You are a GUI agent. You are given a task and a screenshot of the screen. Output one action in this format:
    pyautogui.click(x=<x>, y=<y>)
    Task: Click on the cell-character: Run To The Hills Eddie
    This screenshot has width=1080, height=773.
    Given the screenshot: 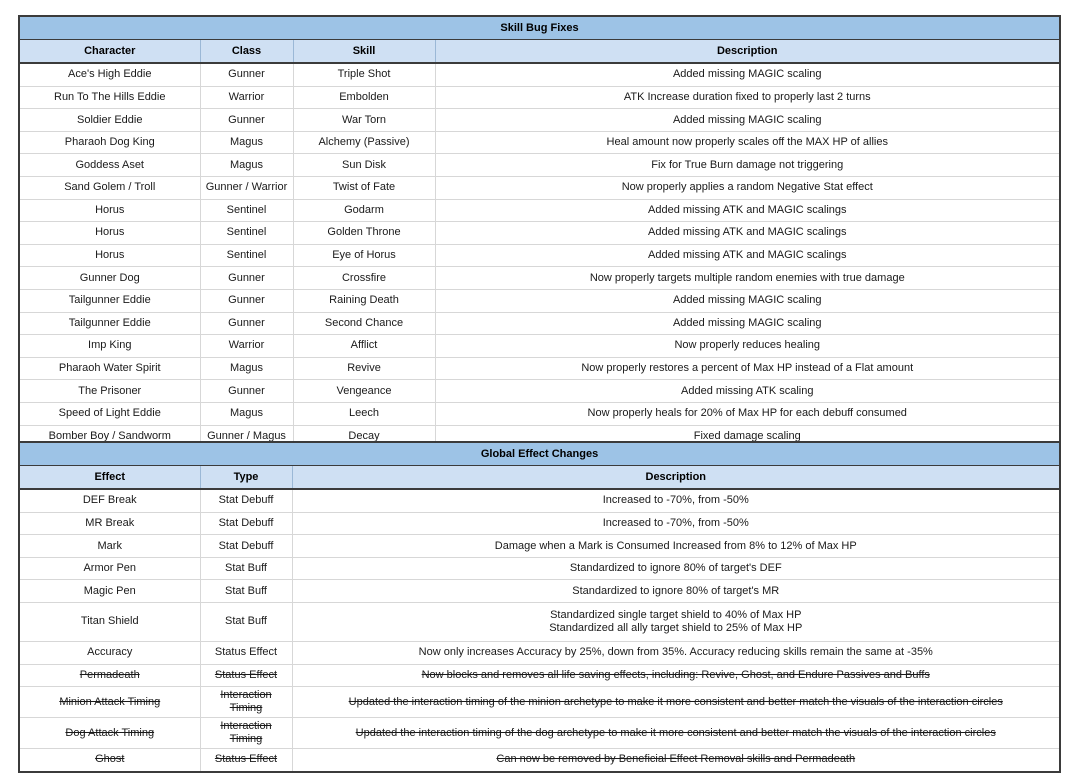 What is the action you would take?
    pyautogui.click(x=109, y=97)
    